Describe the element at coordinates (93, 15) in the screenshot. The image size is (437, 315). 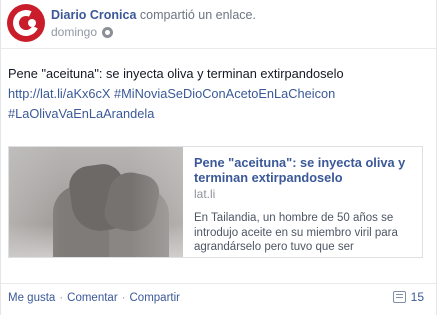
I see `author-name-link: Diario Cronica` at that location.